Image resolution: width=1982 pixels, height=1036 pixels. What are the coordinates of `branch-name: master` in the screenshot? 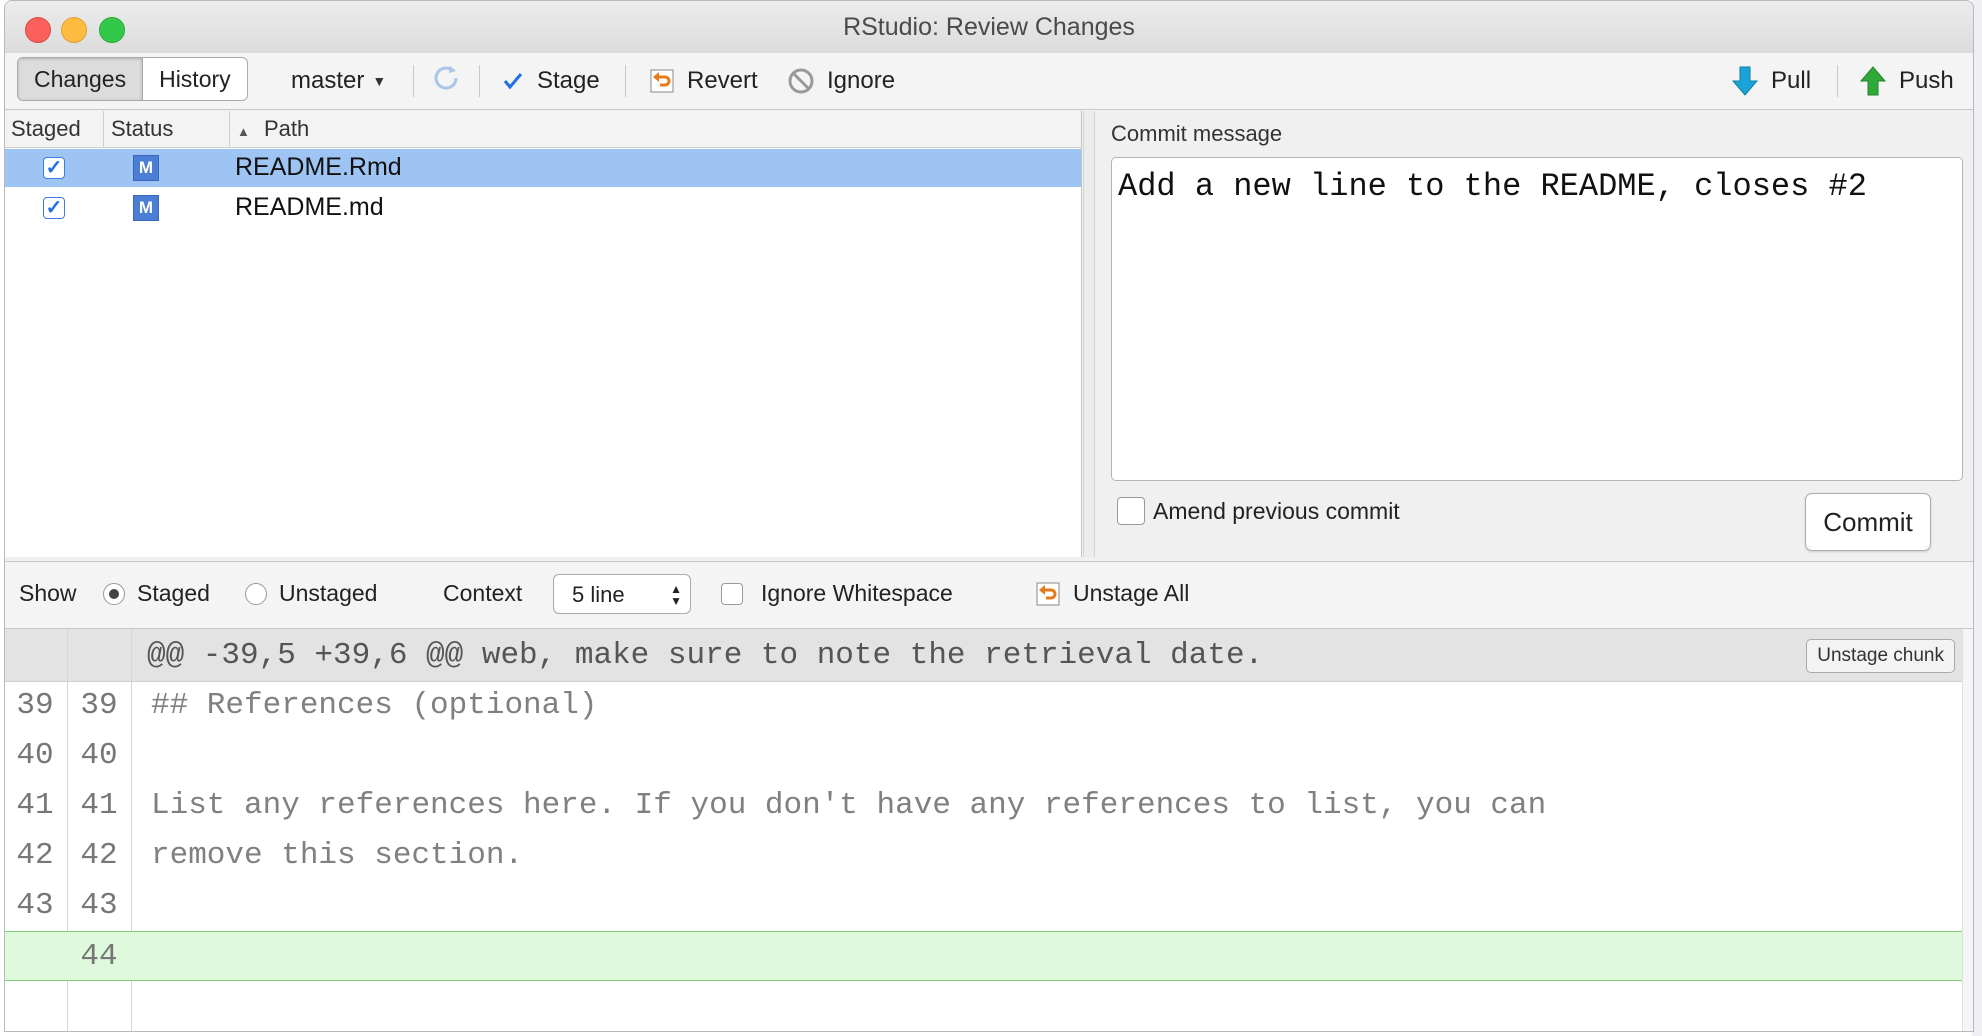 It's located at (328, 80).